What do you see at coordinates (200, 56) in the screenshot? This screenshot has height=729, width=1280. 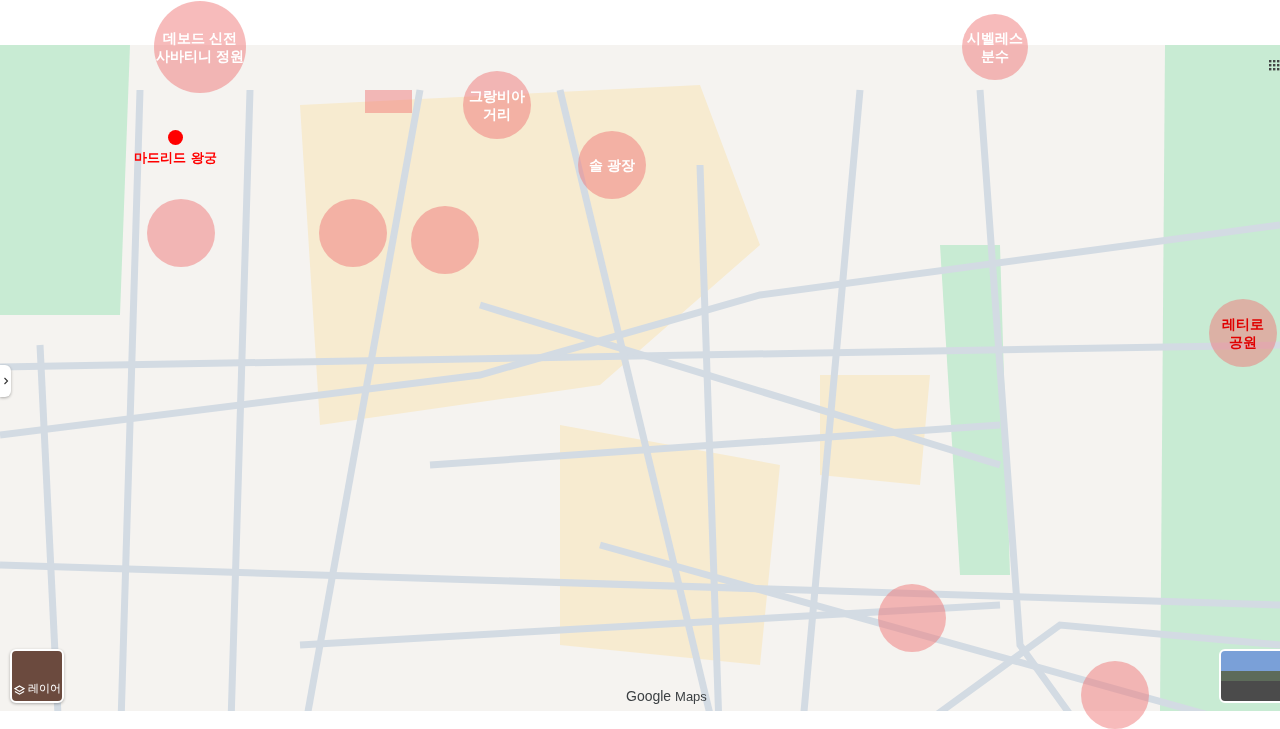 I see `place-label: 사바티니 정원` at bounding box center [200, 56].